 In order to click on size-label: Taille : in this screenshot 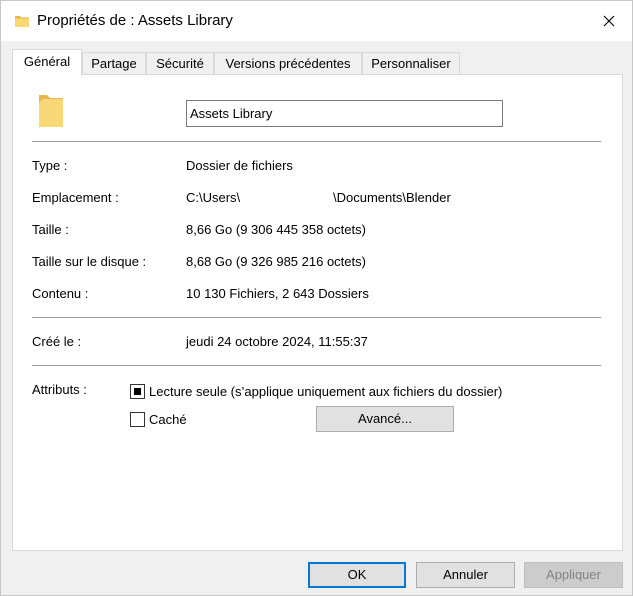, I will do `click(50, 229)`.